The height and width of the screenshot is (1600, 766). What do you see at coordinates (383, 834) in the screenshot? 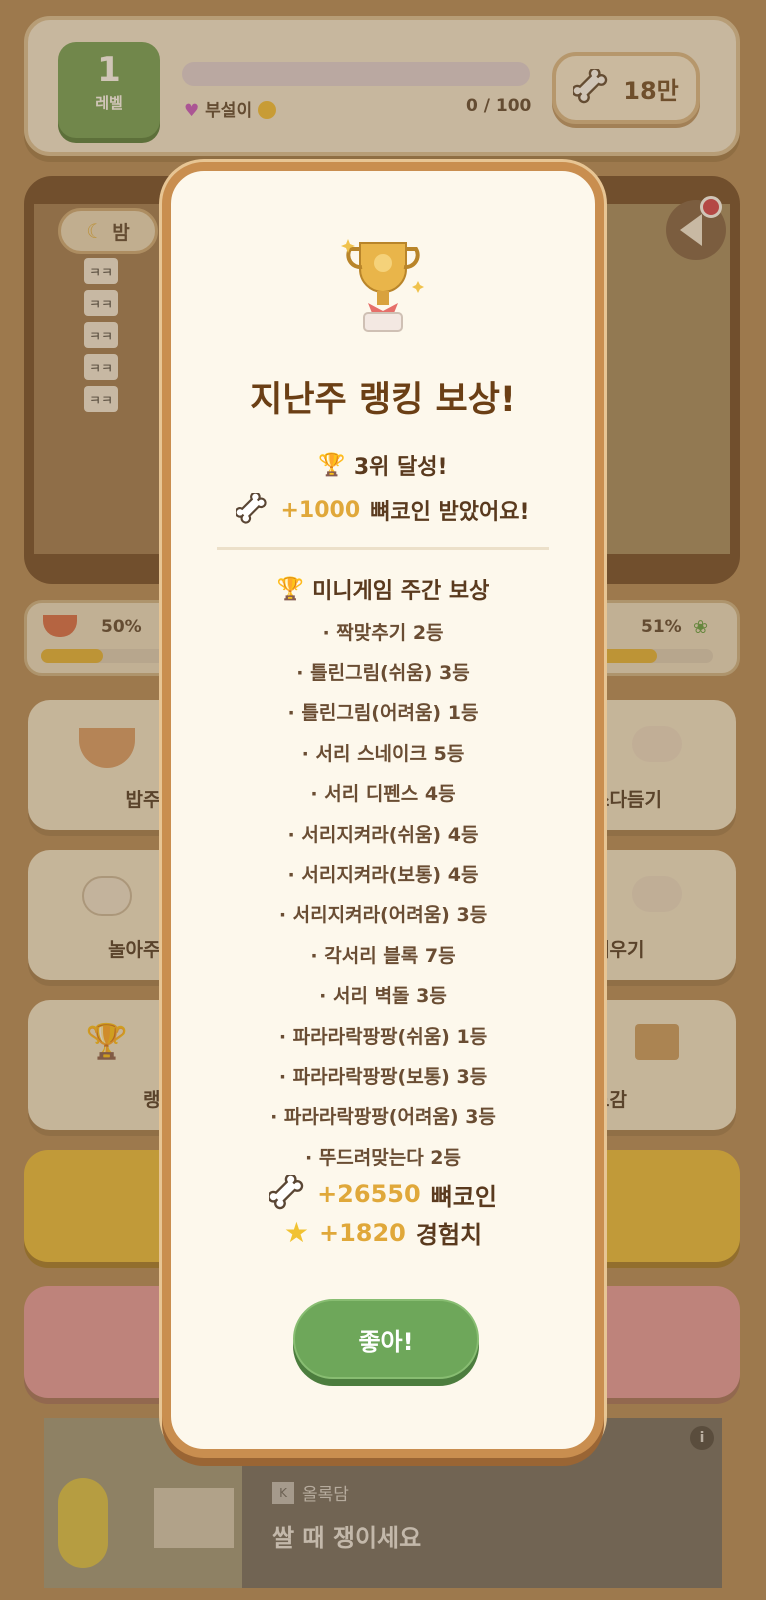
I see `list-item: · 서리지켜라(쉬움) 4등` at bounding box center [383, 834].